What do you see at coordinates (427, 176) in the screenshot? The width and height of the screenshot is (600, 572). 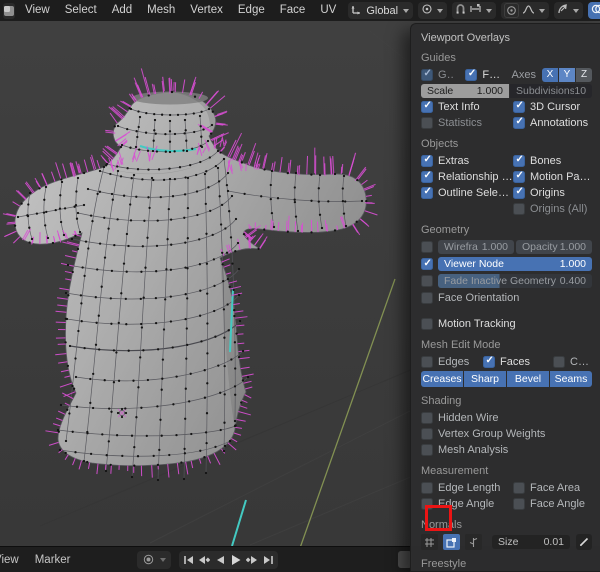 I see `relationship-lines-checkbox` at bounding box center [427, 176].